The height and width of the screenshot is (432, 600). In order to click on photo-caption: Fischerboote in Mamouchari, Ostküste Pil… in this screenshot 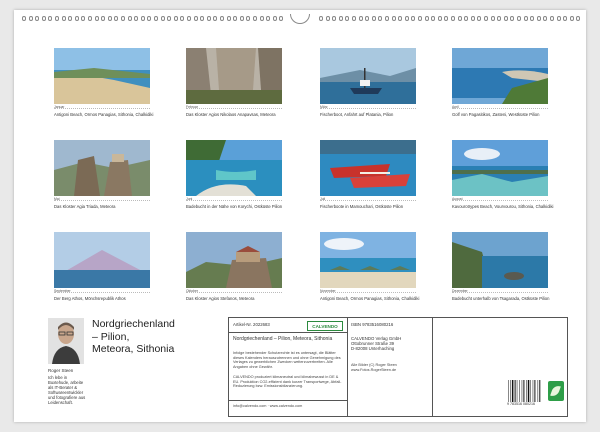, I will do `click(362, 206)`.